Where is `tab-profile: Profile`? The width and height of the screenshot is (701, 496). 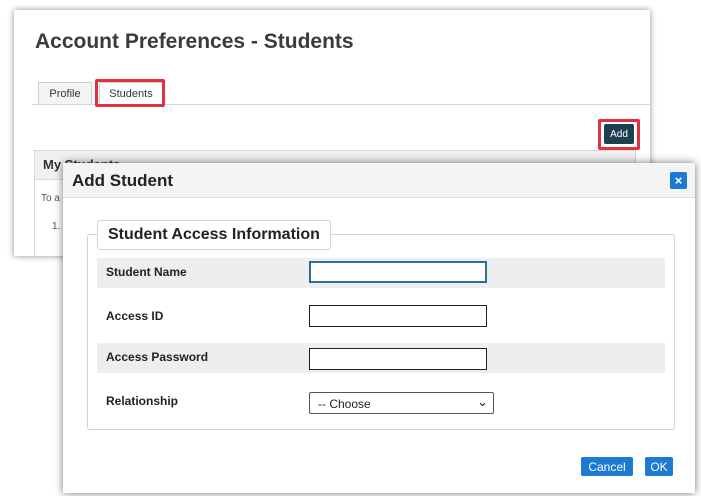 tab-profile: Profile is located at coordinates (65, 93).